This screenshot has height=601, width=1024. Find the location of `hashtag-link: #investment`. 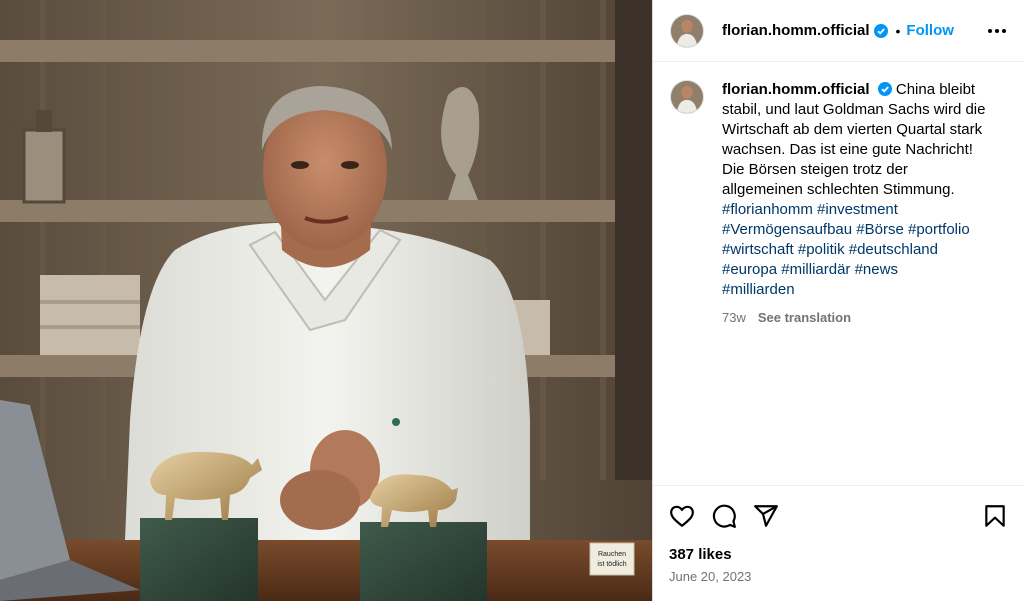

hashtag-link: #investment is located at coordinates (857, 209).